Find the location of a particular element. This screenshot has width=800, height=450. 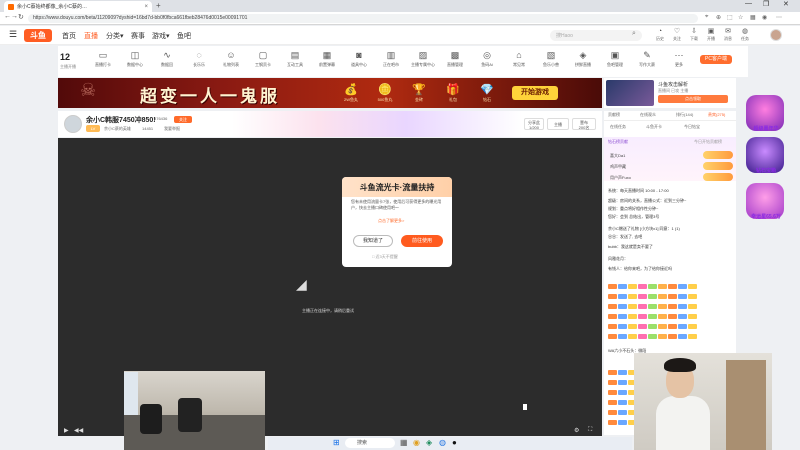

new-tab-button: + is located at coordinates (158, 5).